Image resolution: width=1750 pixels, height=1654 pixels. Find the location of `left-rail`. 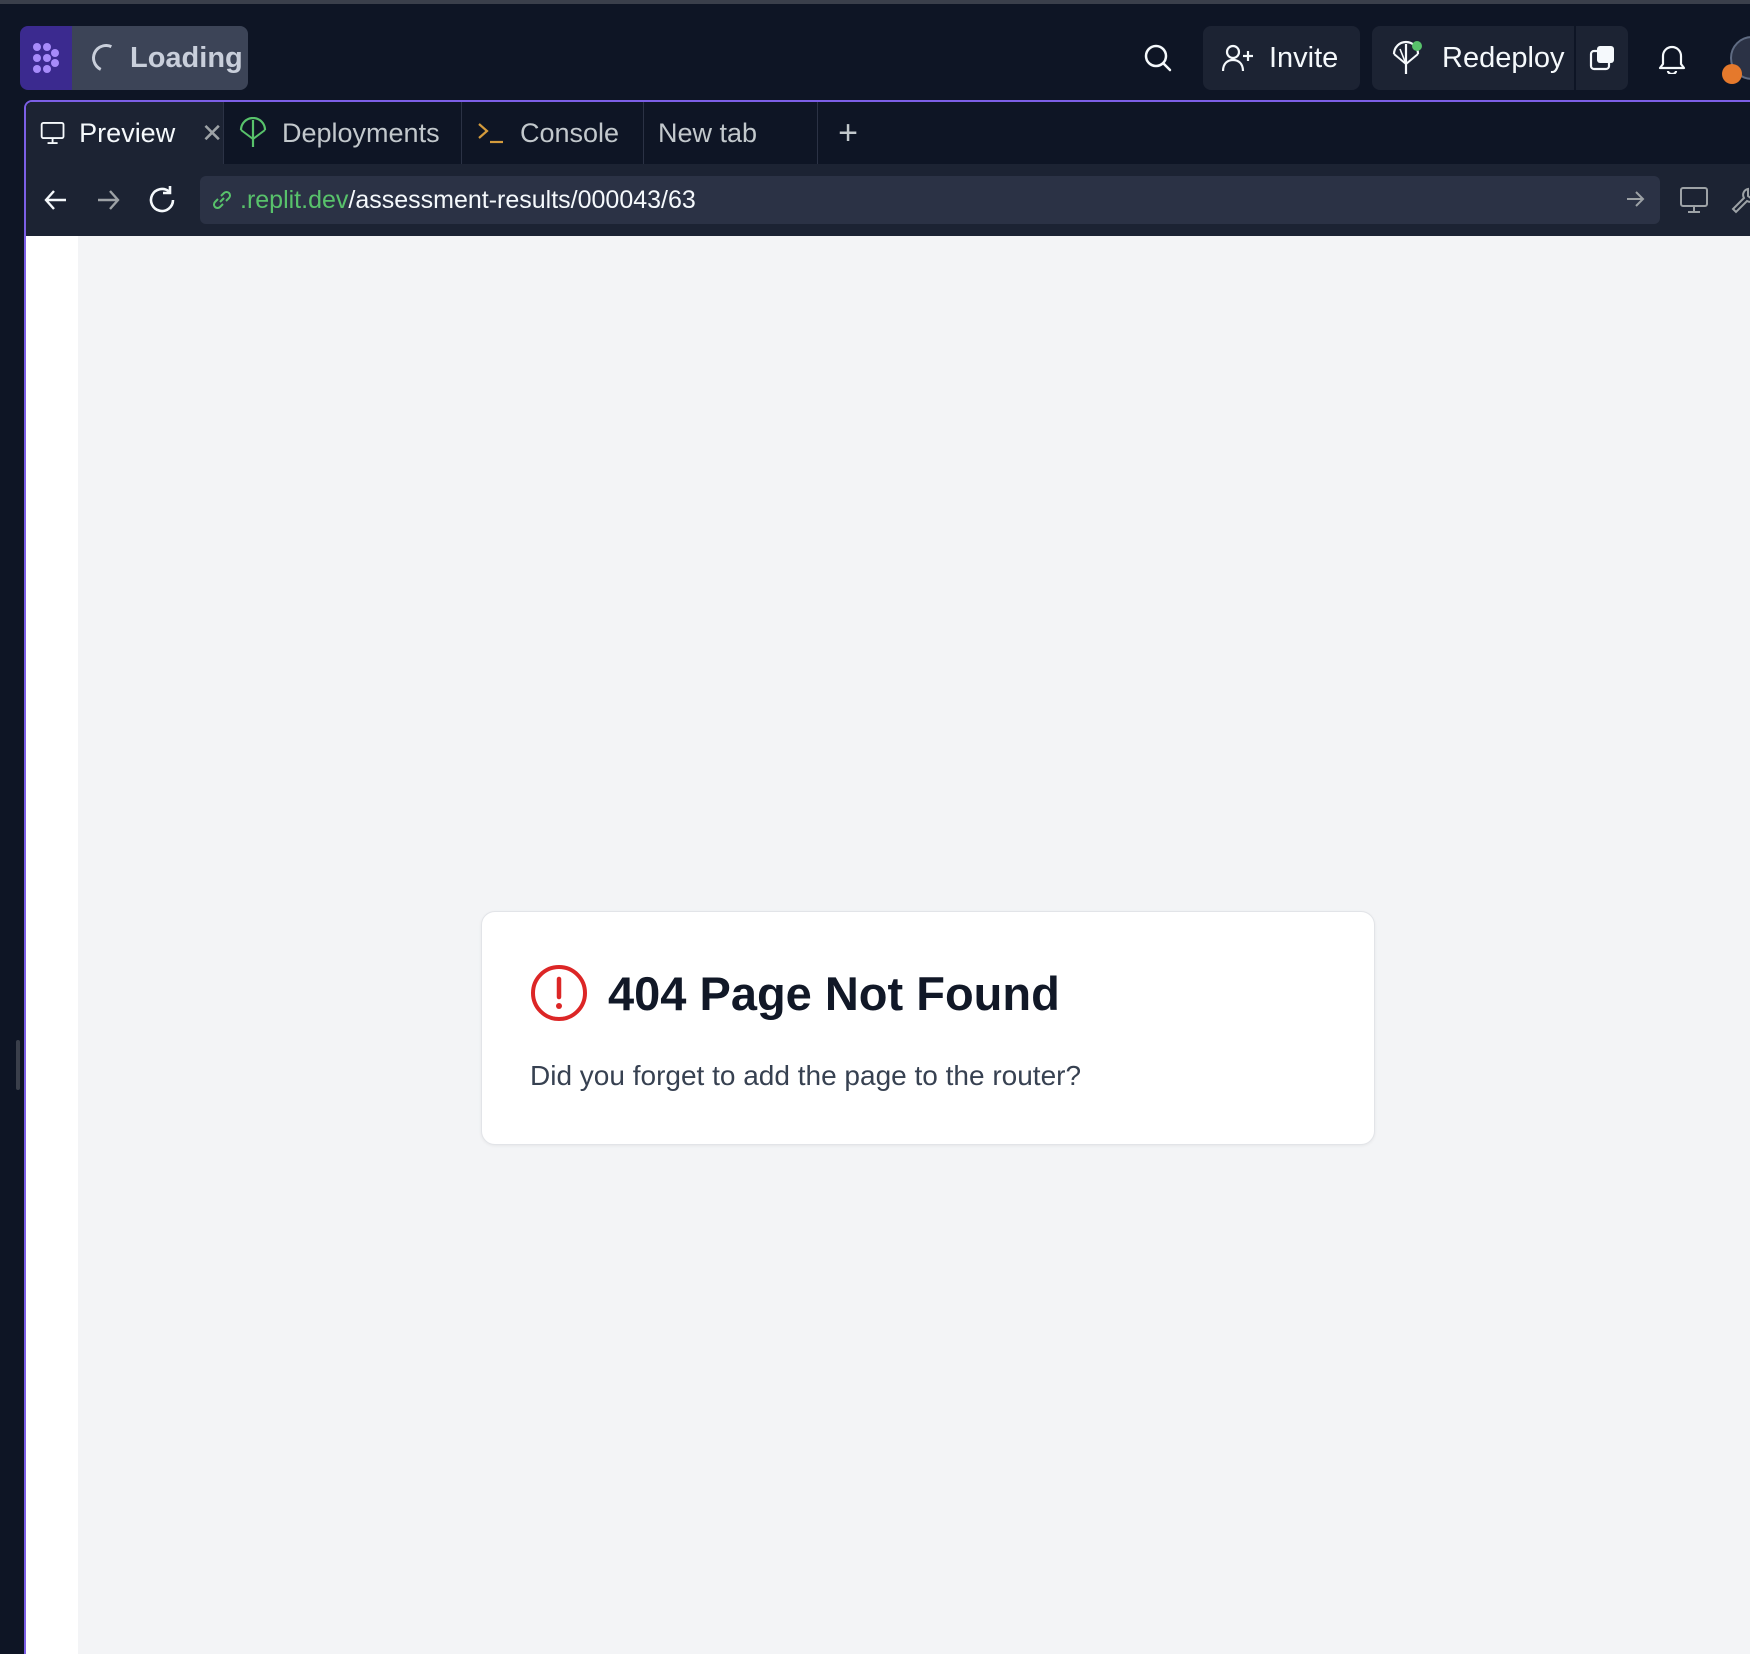

left-rail is located at coordinates (12, 877).